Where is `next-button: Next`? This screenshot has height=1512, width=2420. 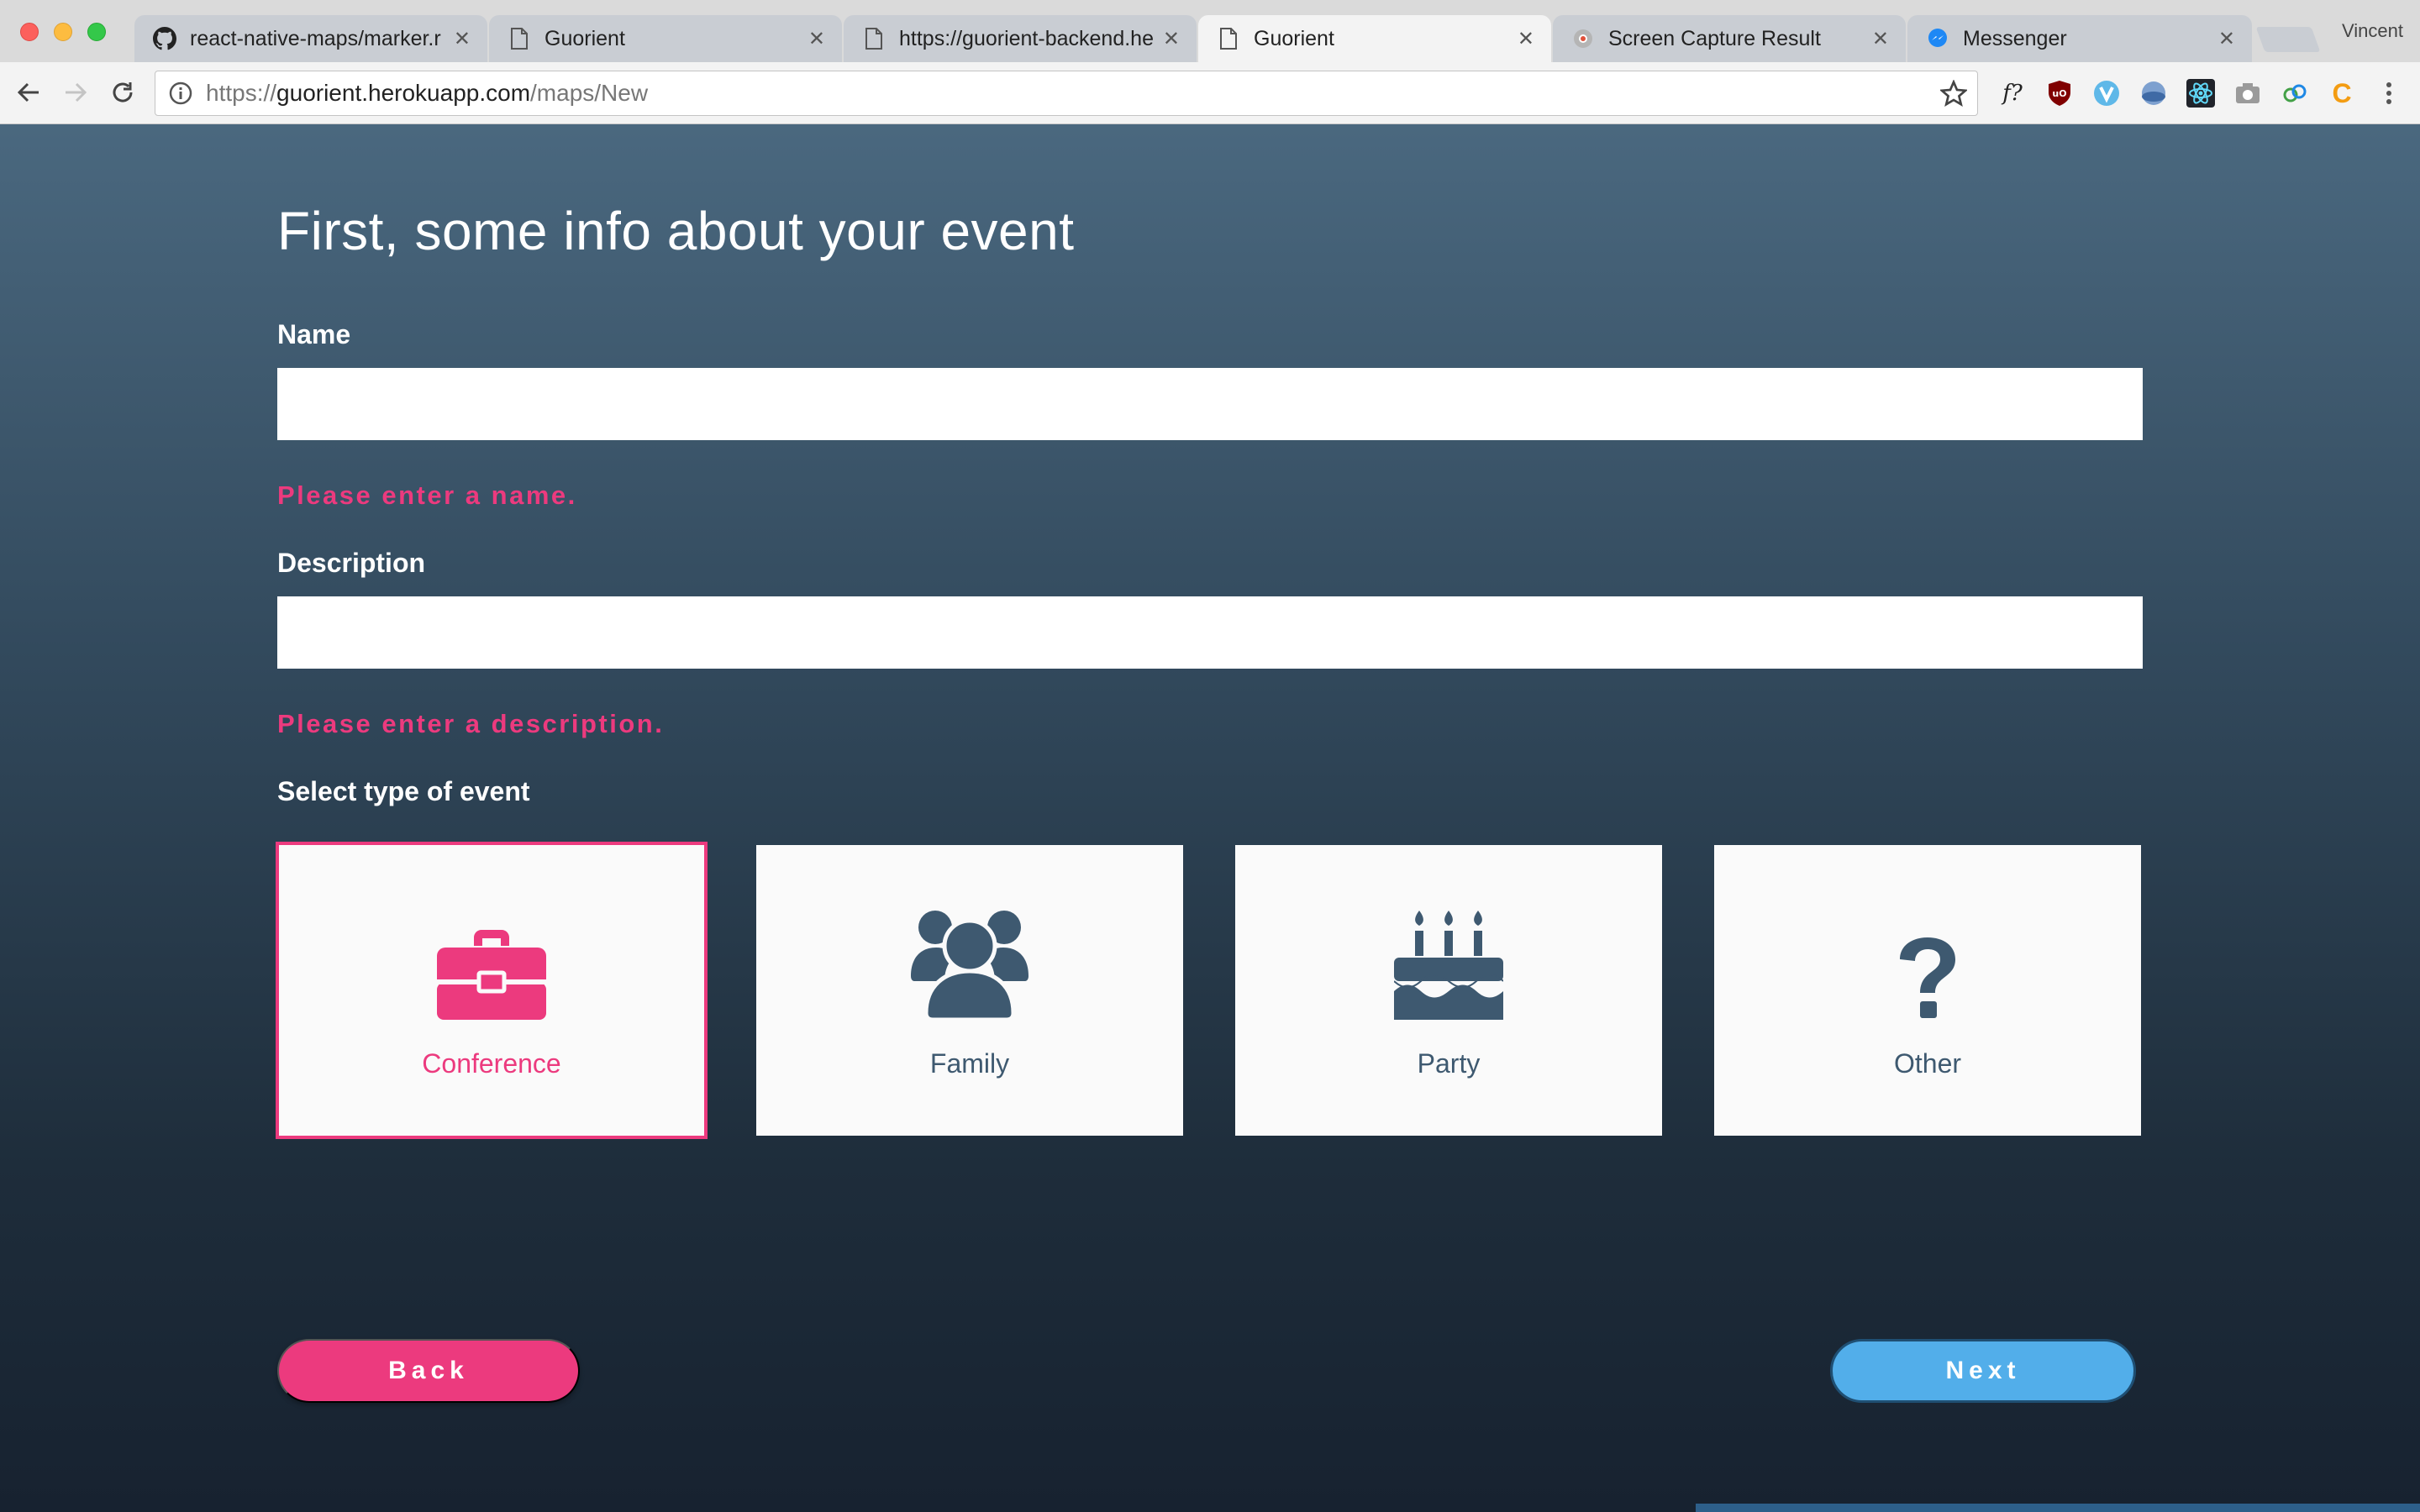
next-button: Next is located at coordinates (1983, 1371).